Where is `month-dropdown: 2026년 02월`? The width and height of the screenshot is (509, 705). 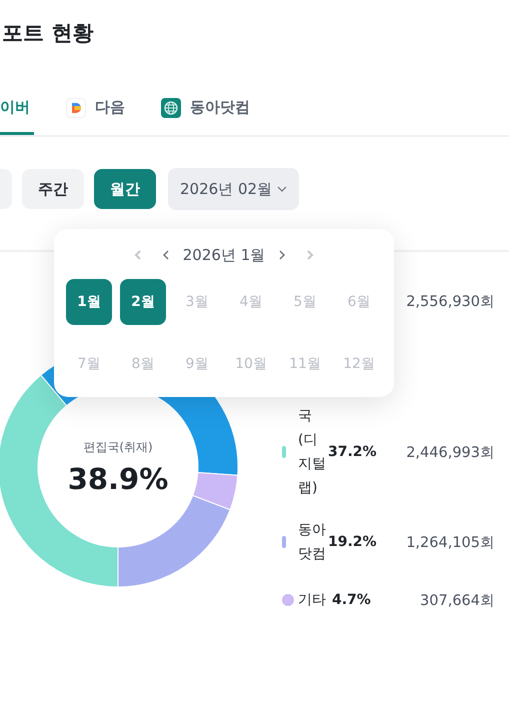
month-dropdown: 2026년 02월 is located at coordinates (234, 189).